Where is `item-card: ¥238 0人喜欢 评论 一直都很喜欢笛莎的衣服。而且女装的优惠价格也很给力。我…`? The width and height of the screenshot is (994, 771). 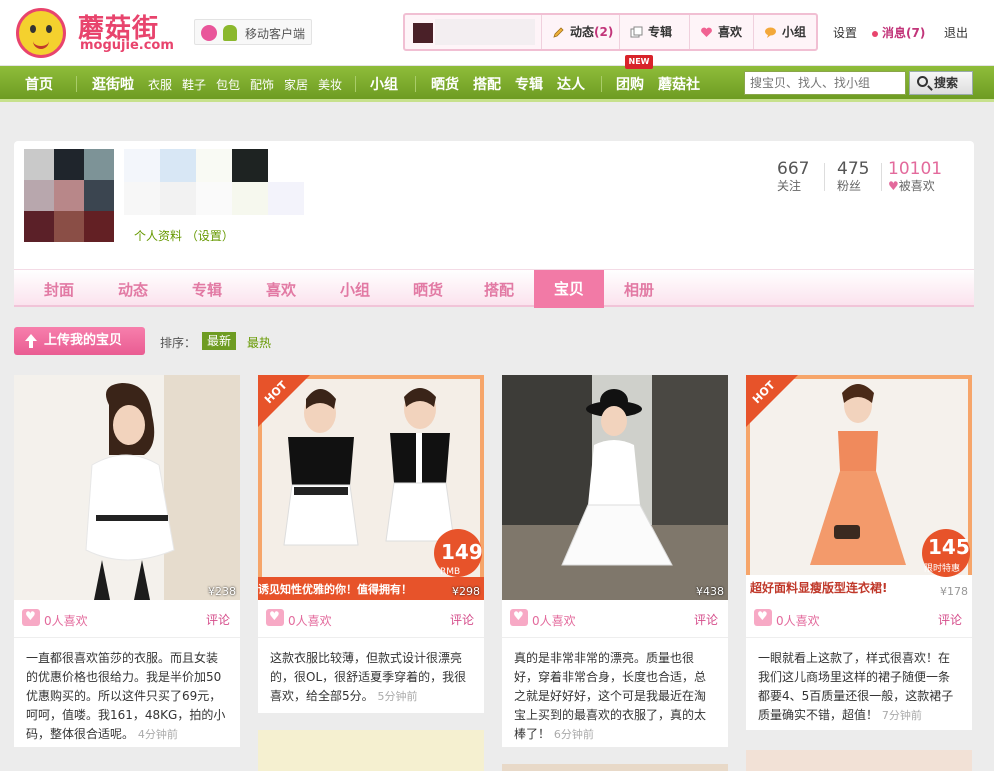
item-card: ¥238 0人喜欢 评论 一直都很喜欢笛莎的衣服。而且女装的优惠价格也很给力。我… is located at coordinates (127, 561).